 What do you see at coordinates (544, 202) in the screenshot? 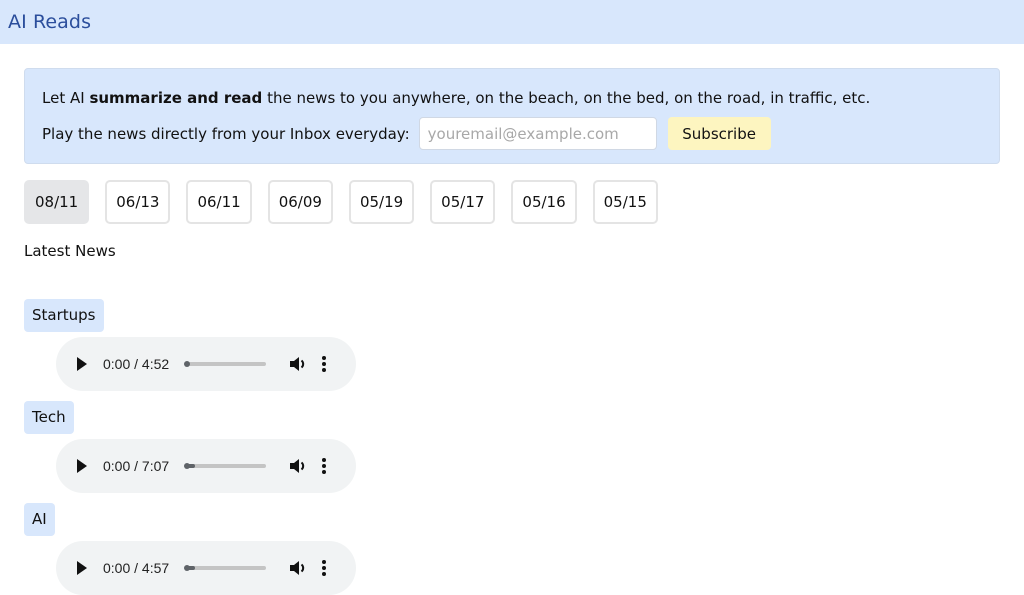
I see `date-button: 05/16` at bounding box center [544, 202].